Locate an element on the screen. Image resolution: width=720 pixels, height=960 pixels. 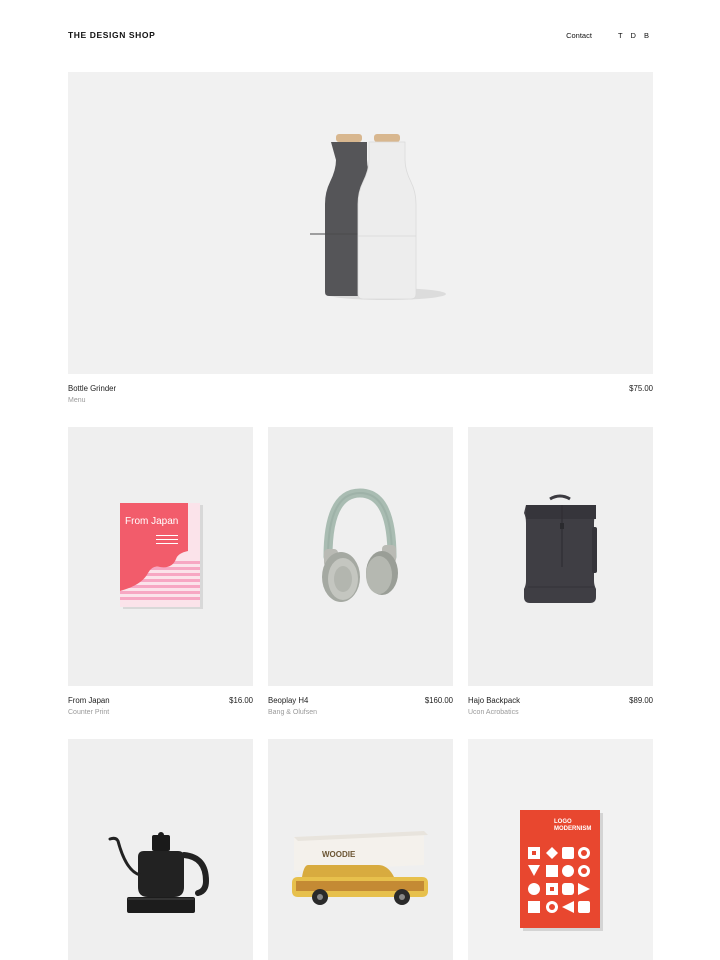
product-name: From Japan is located at coordinates (89, 700).